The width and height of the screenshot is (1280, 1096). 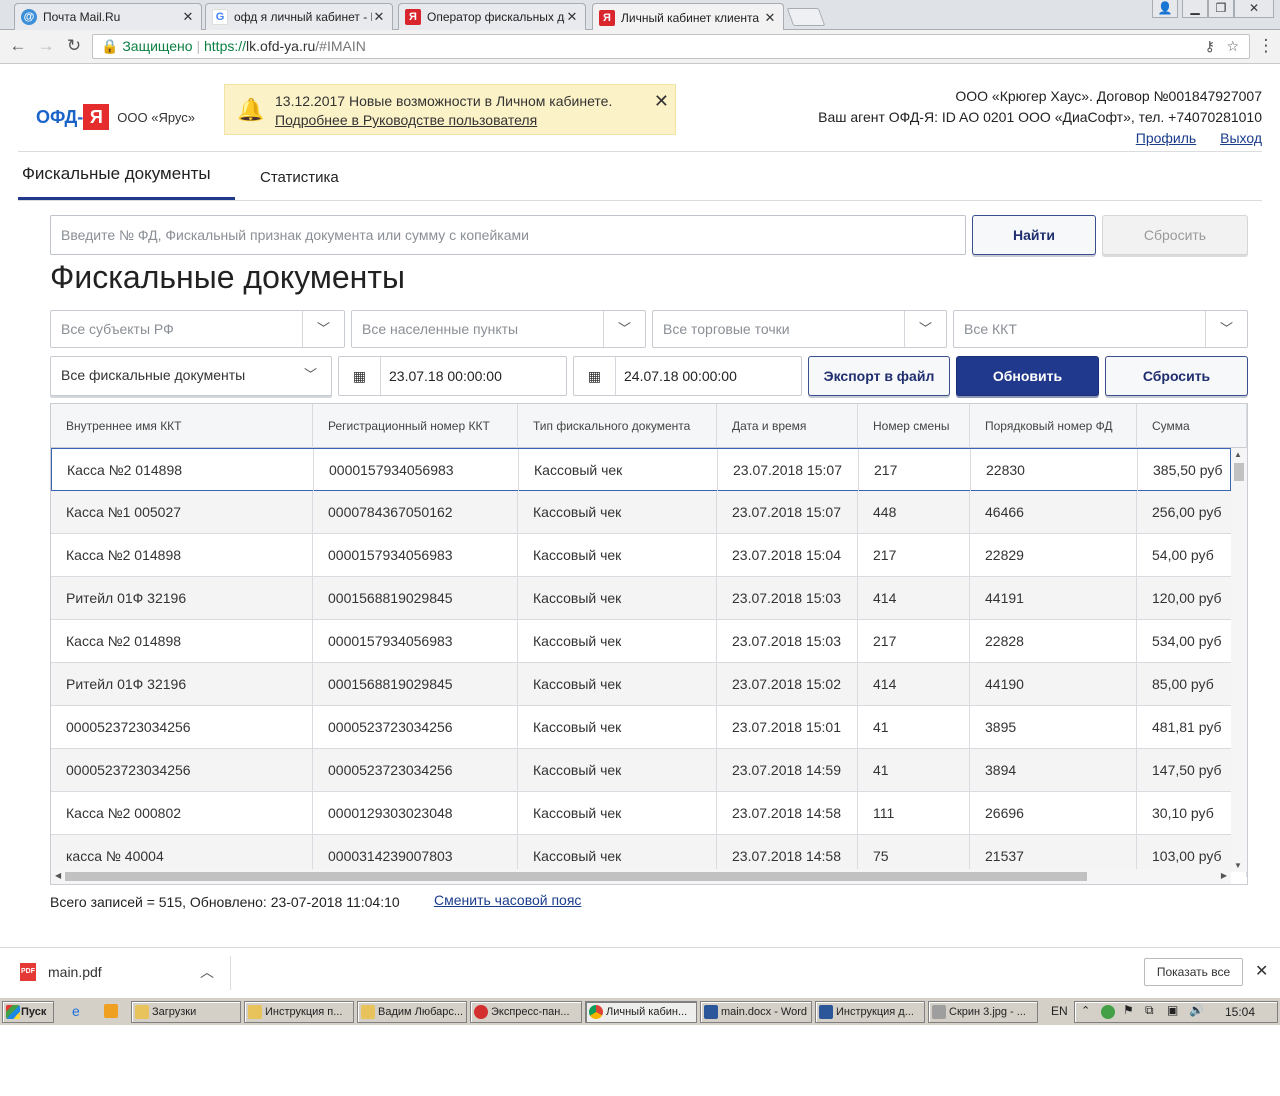 What do you see at coordinates (1165, 9) in the screenshot?
I see `user-icon: 👤` at bounding box center [1165, 9].